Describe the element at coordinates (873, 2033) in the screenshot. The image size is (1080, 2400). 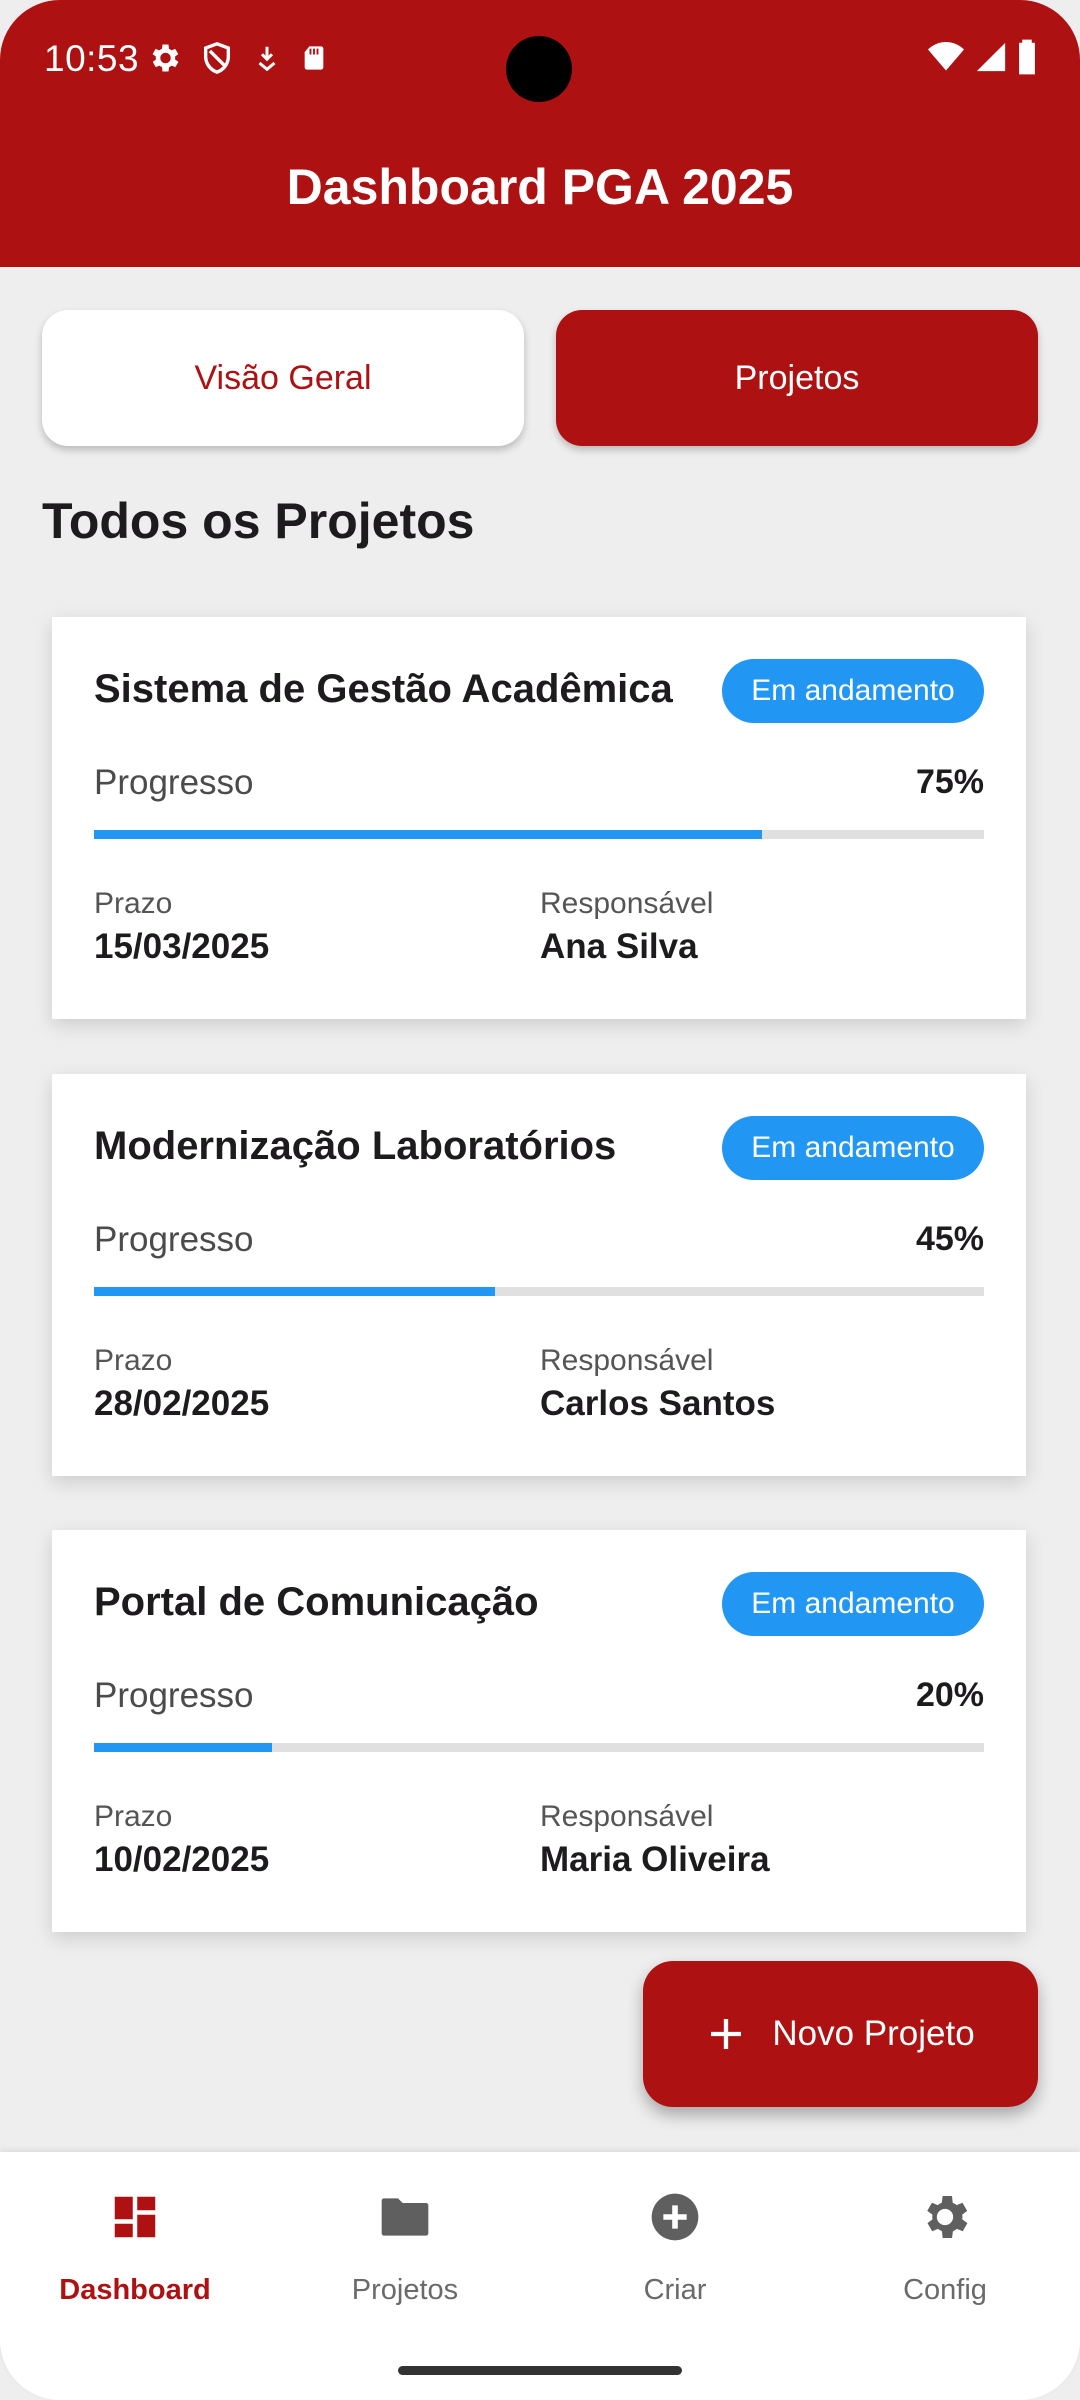
I see `new-project-label: Novo Projeto` at that location.